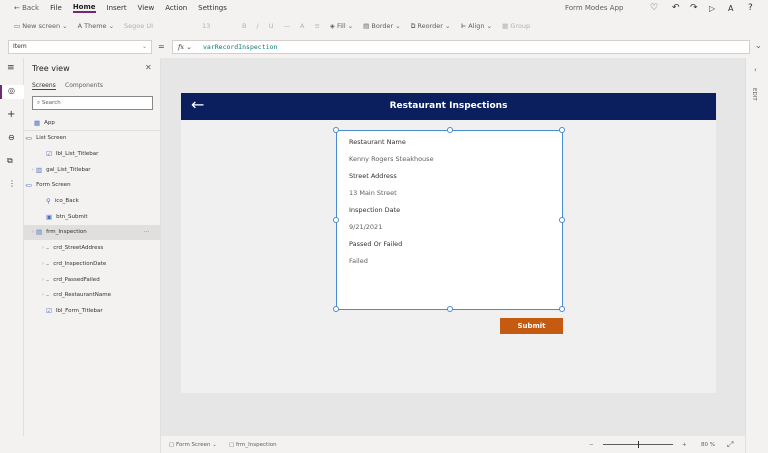 The height and width of the screenshot is (453, 768). Describe the element at coordinates (10, 161) in the screenshot. I see `media-icon: ⧉` at that location.